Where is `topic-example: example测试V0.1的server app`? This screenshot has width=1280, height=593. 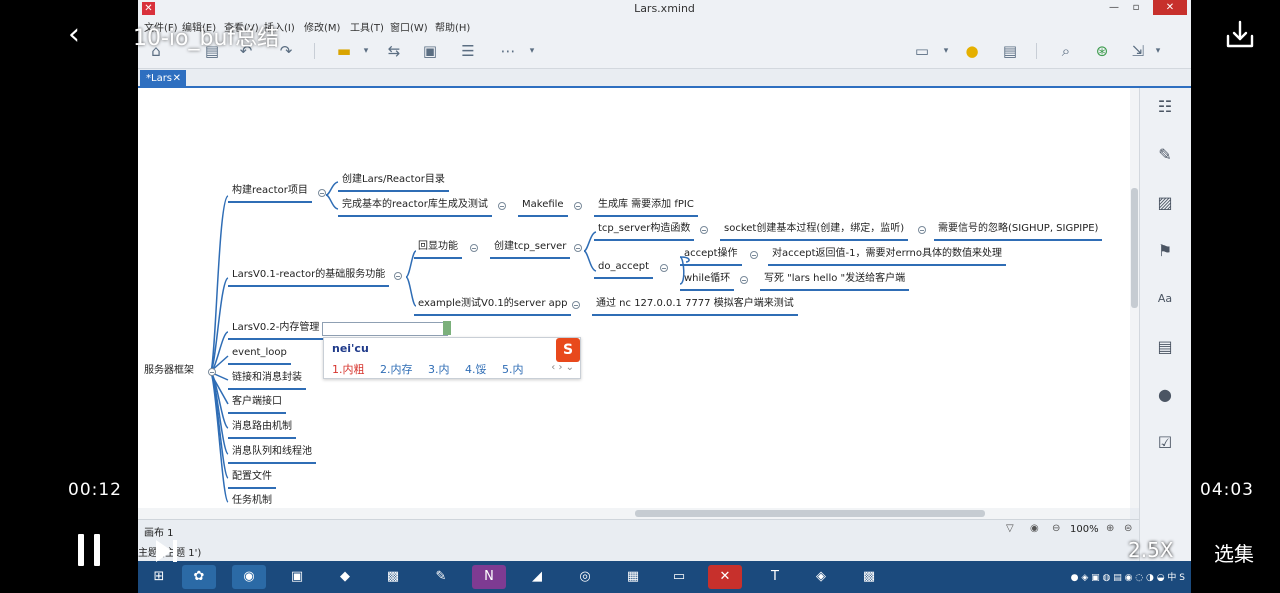
topic-example: example测试V0.1的server app is located at coordinates (493, 306).